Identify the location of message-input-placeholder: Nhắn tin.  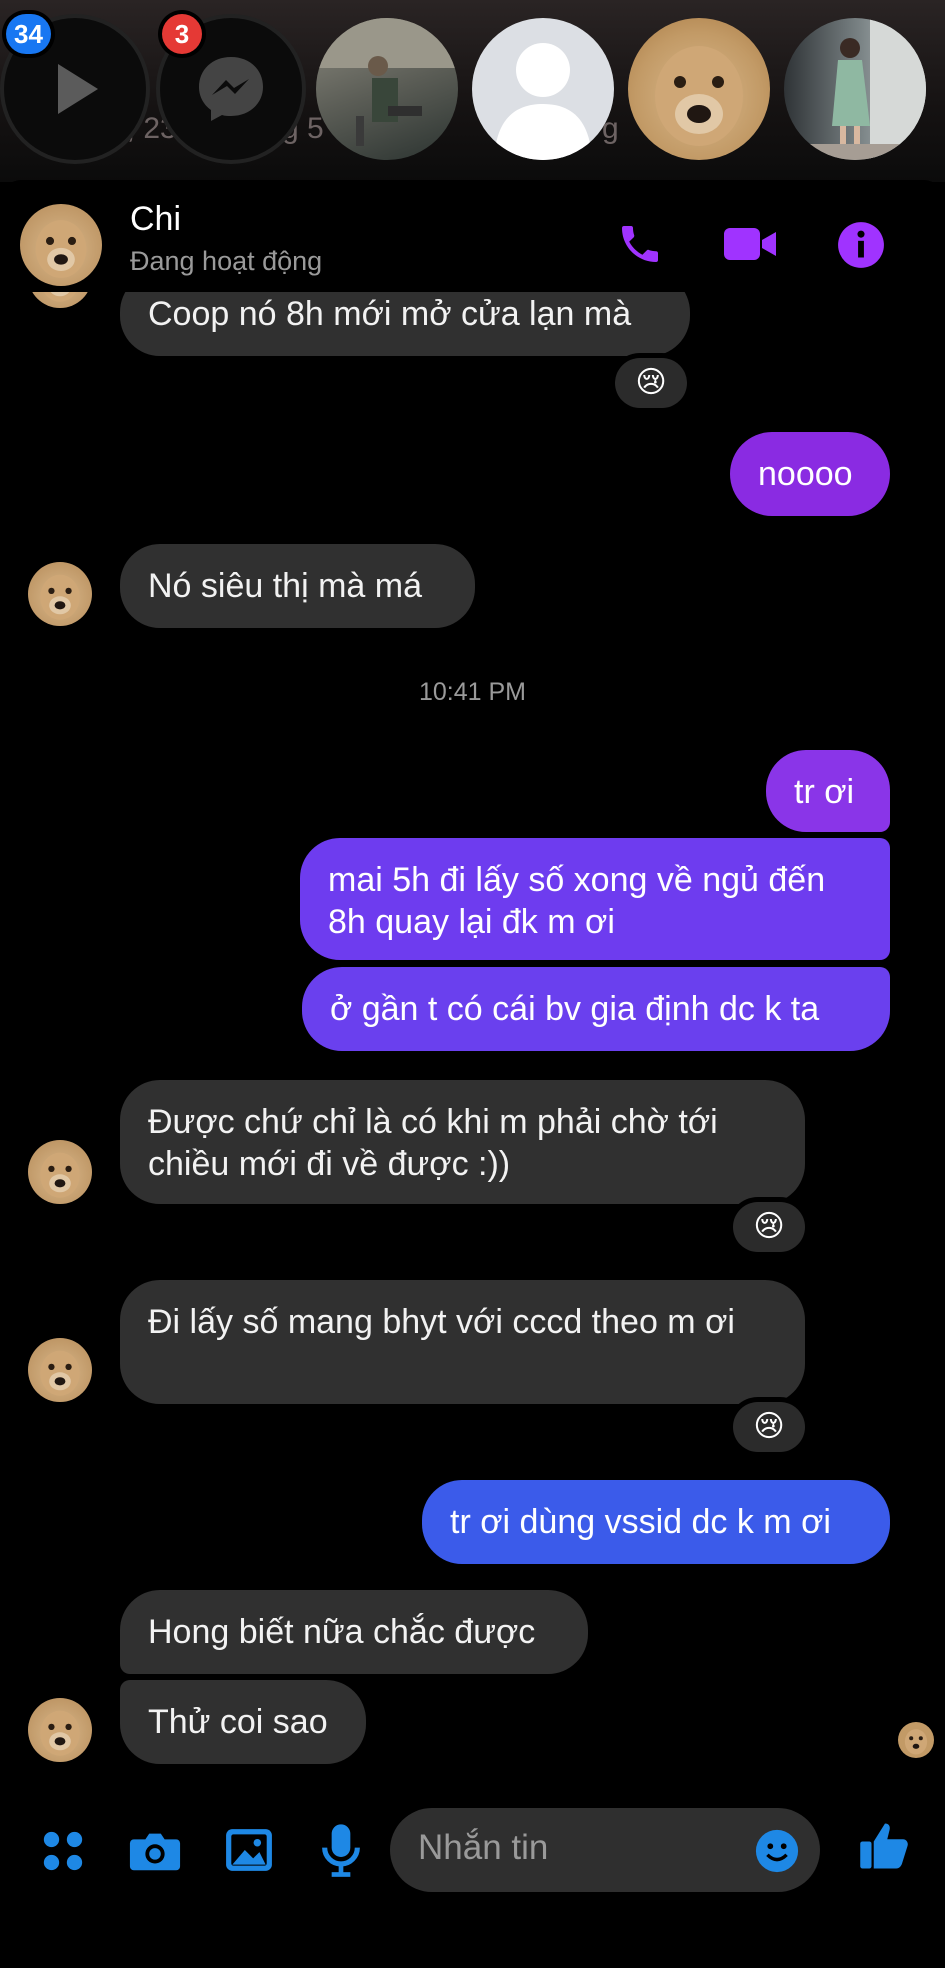
(483, 1847).